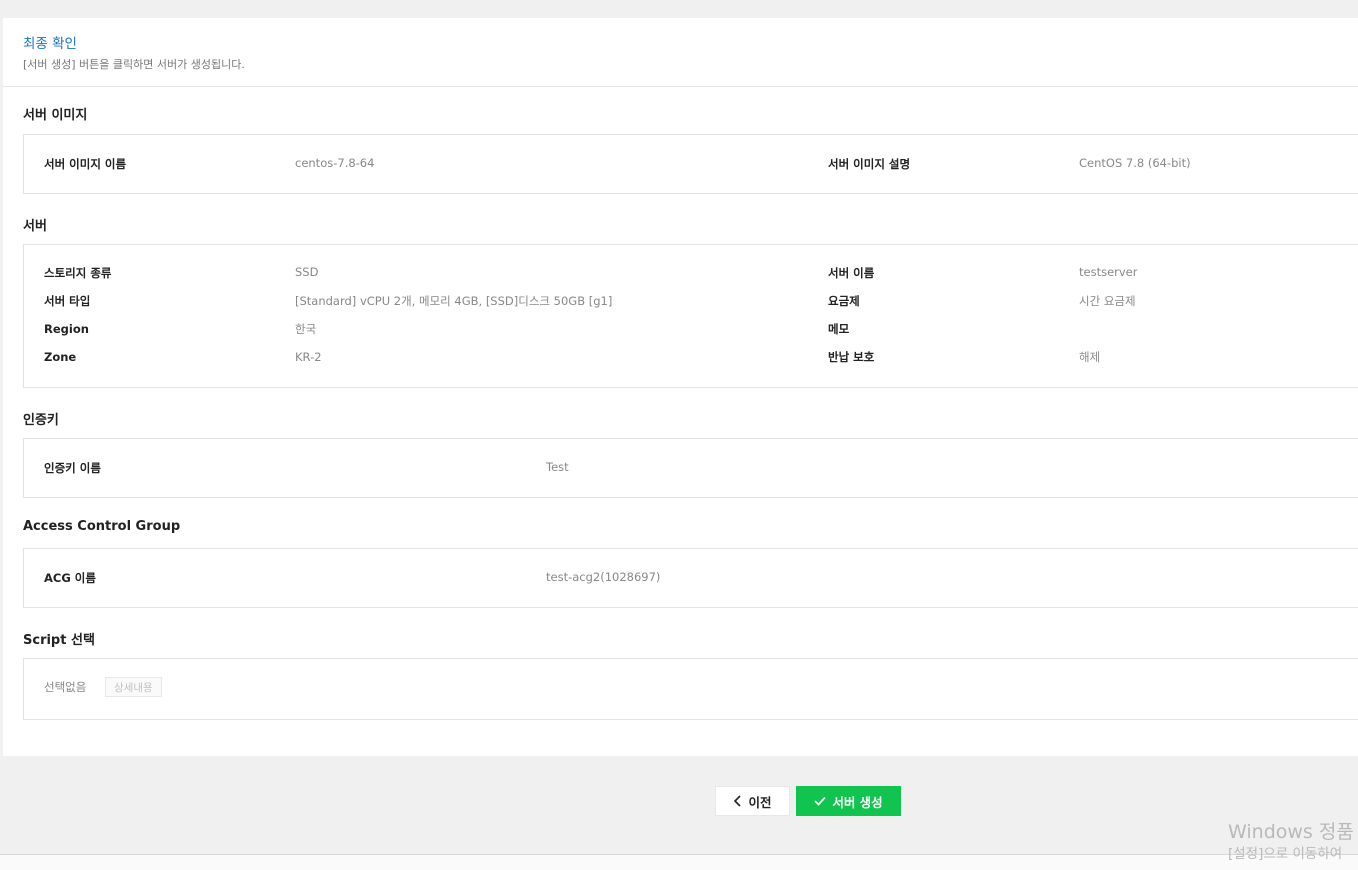 This screenshot has height=870, width=1358. I want to click on final-confirm-header: 최종 확인 [서버 생성] 버튼을 클릭하면 서버가 생성됩니다., so click(680, 52).